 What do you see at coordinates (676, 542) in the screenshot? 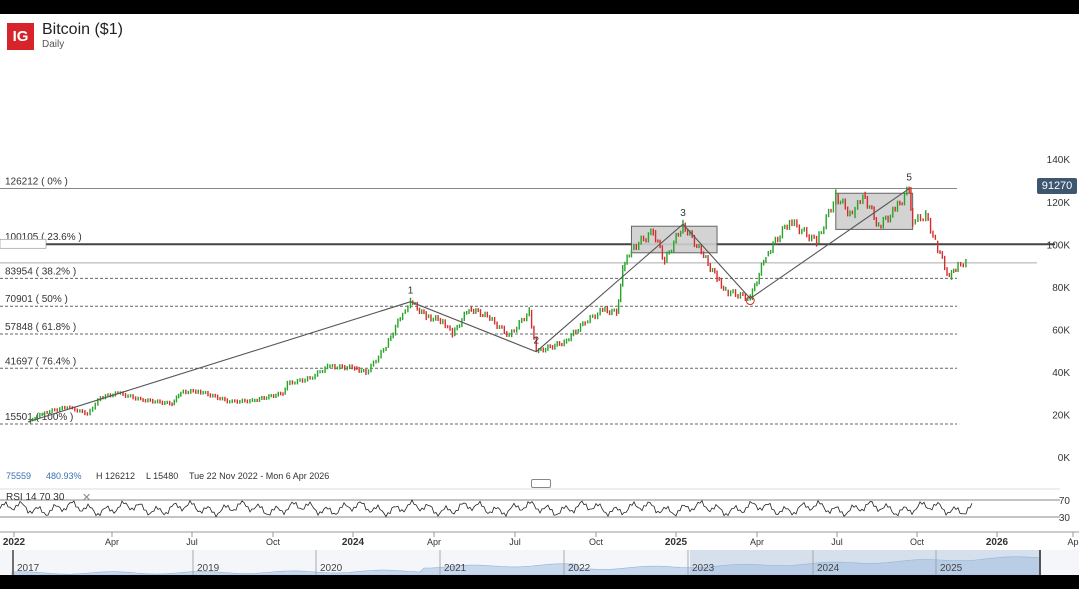
I see `x-tick-label: 2025` at bounding box center [676, 542].